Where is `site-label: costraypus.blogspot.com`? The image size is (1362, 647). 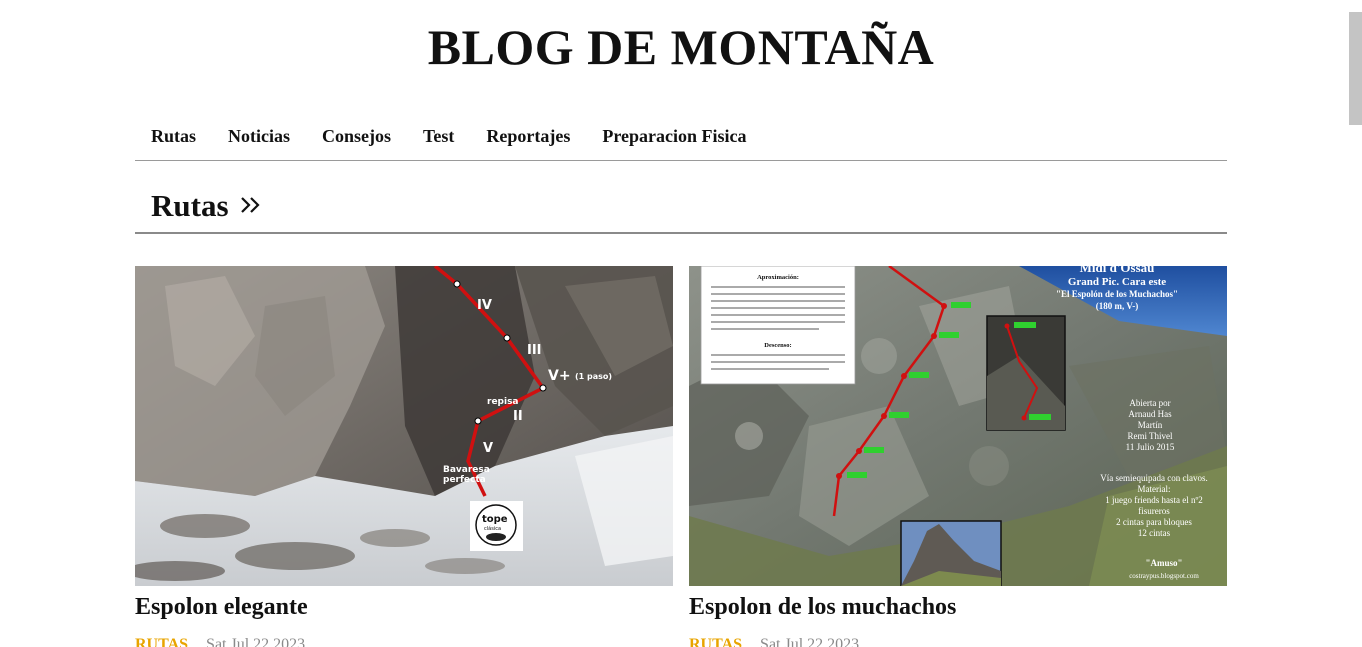
site-label: costraypus.blogspot.com is located at coordinates (1164, 576).